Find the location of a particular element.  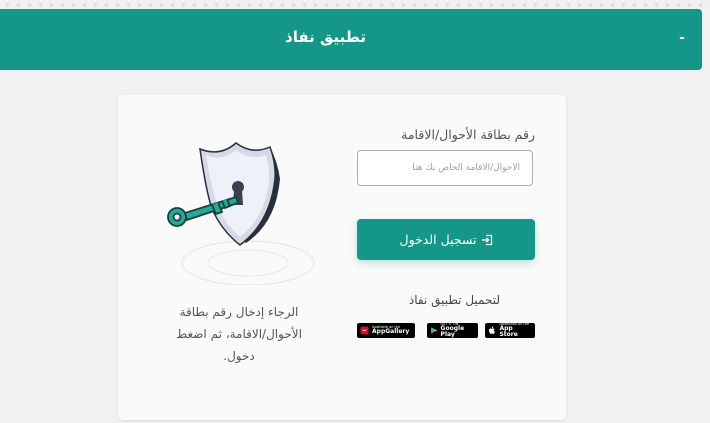

app-store-badge-name: App Store is located at coordinates (508, 332).